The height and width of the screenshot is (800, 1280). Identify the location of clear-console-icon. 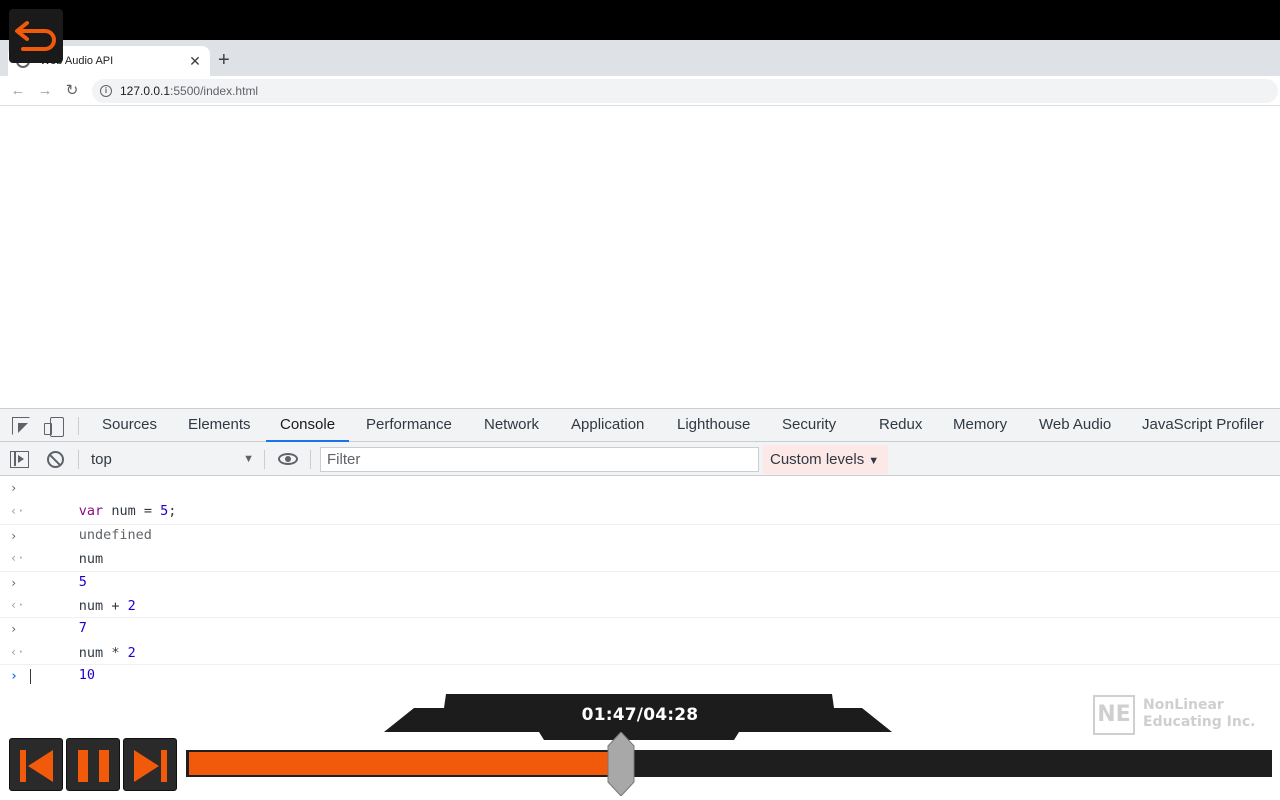
(55, 459).